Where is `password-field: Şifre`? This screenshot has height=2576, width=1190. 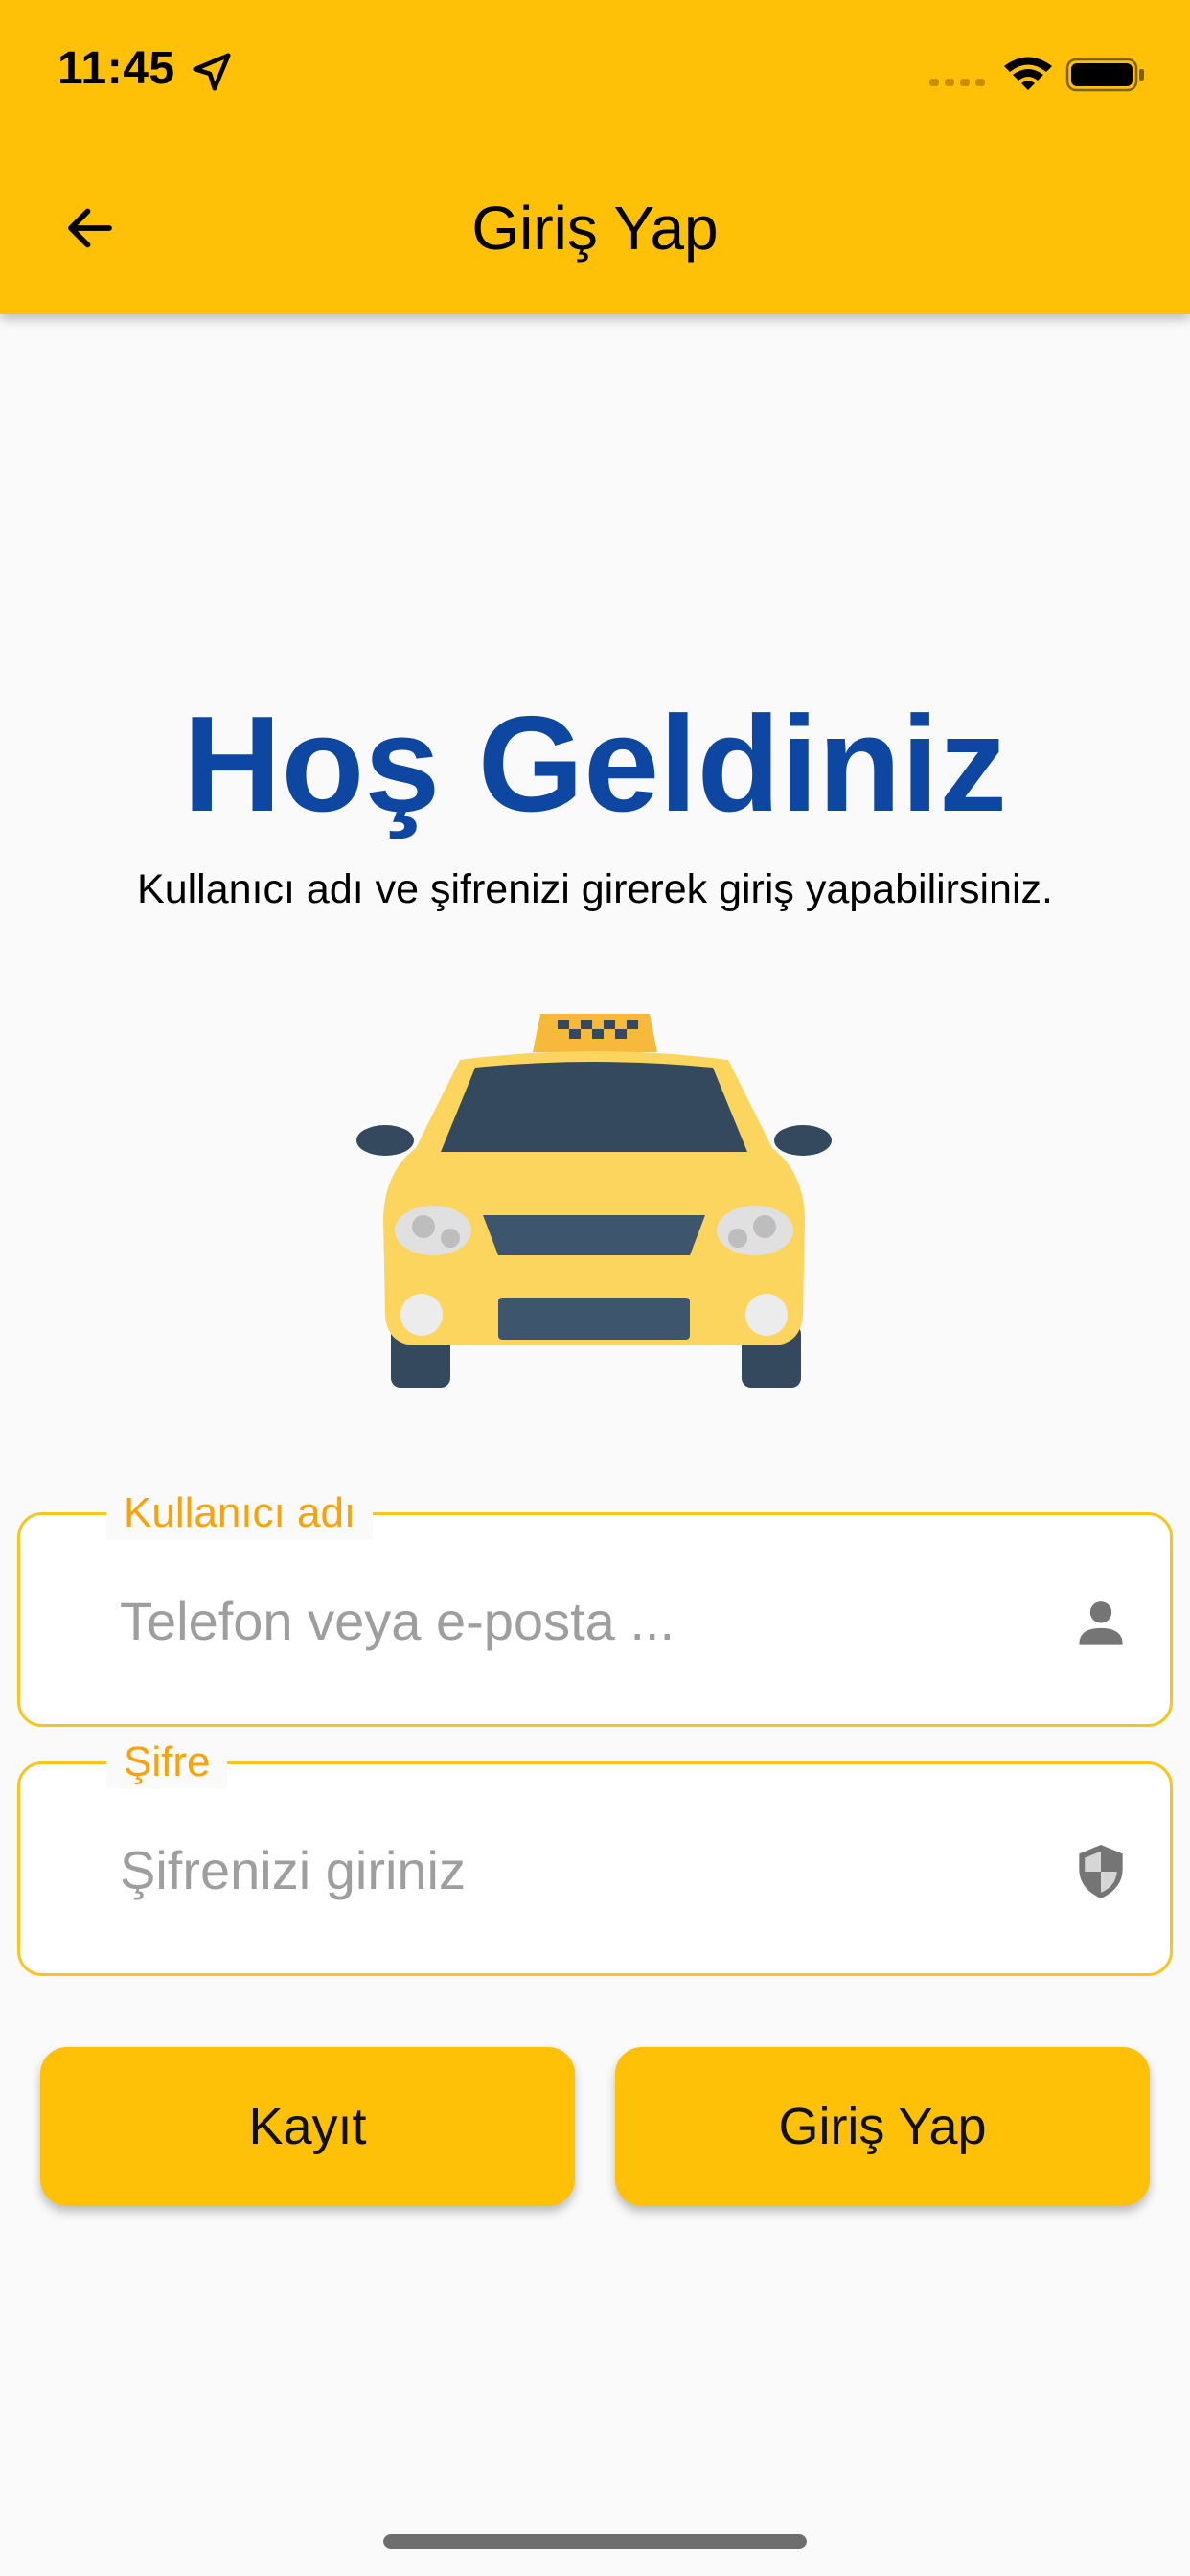 password-field: Şifre is located at coordinates (595, 1856).